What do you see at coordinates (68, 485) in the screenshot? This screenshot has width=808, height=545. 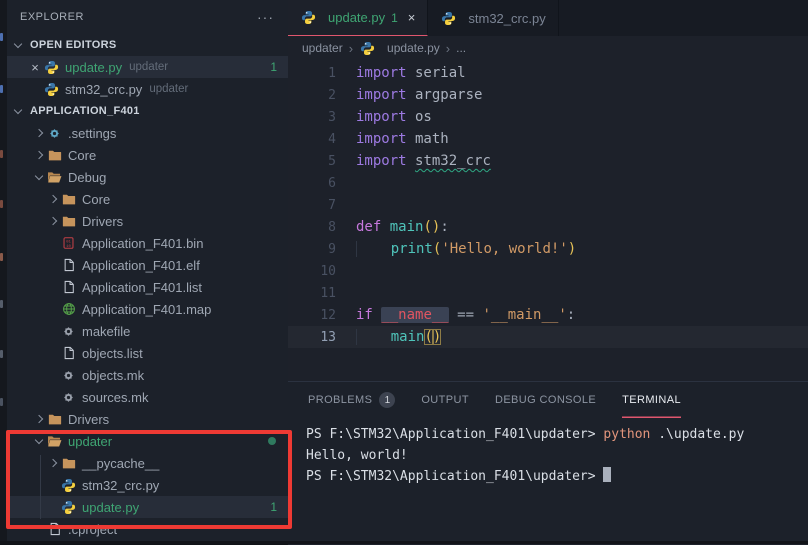 I see `python-icon` at bounding box center [68, 485].